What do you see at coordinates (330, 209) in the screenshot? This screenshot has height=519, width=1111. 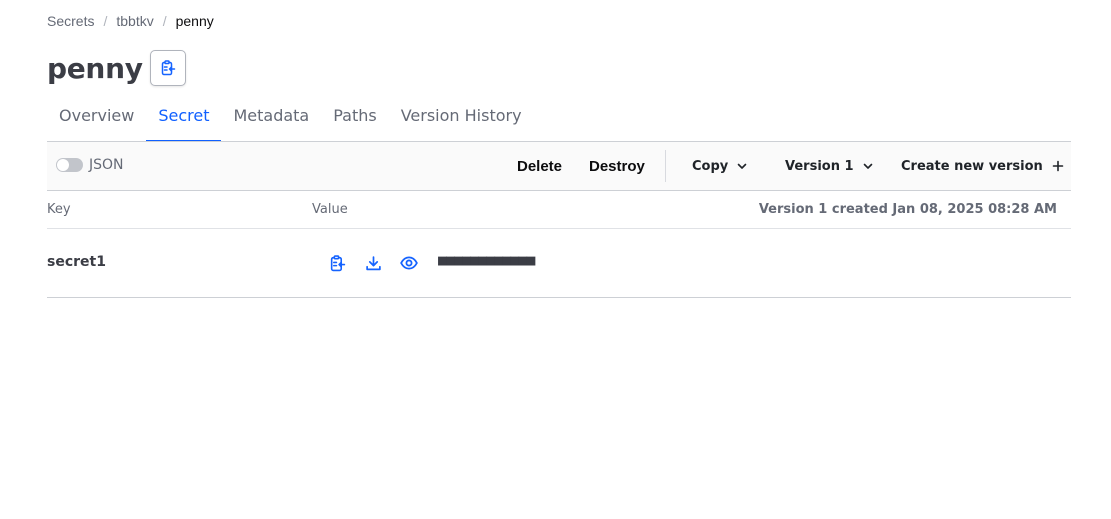 I see `column-header-value: Value` at bounding box center [330, 209].